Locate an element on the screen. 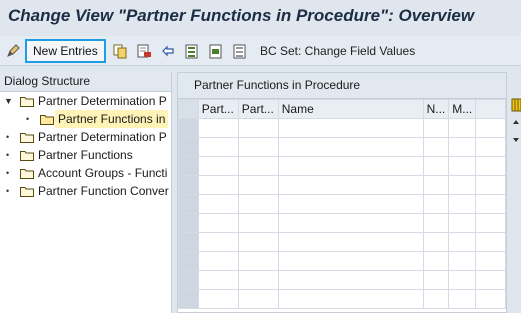 The image size is (521, 313). column-settings-icon is located at coordinates (516, 105).